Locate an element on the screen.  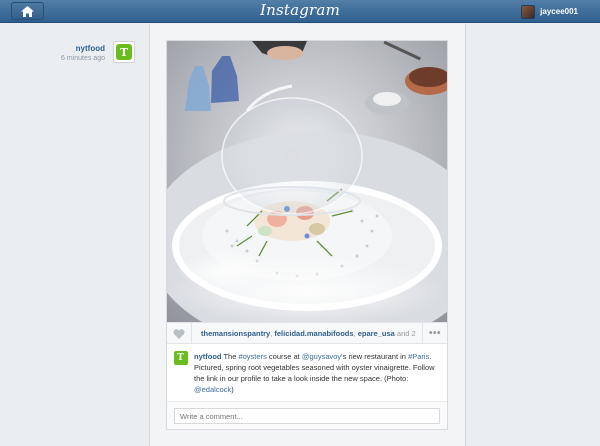
mention-link: @edalcock is located at coordinates (212, 389).